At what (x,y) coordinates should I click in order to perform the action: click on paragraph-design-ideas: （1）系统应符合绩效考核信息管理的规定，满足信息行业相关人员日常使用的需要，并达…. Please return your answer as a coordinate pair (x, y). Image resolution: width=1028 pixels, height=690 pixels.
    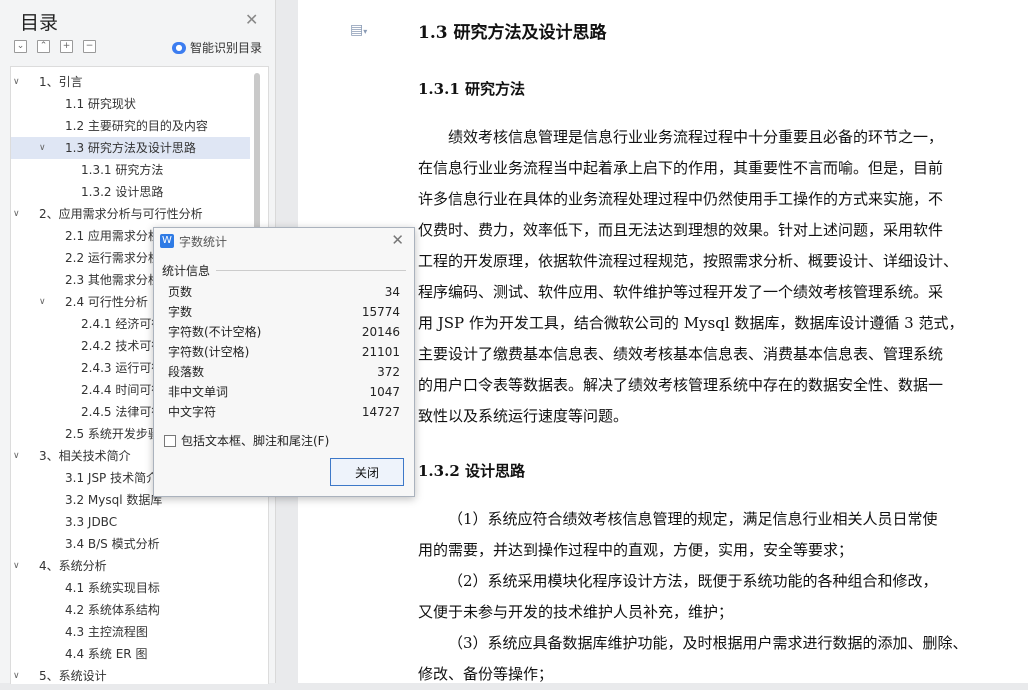
    Looking at the image, I should click on (696, 597).